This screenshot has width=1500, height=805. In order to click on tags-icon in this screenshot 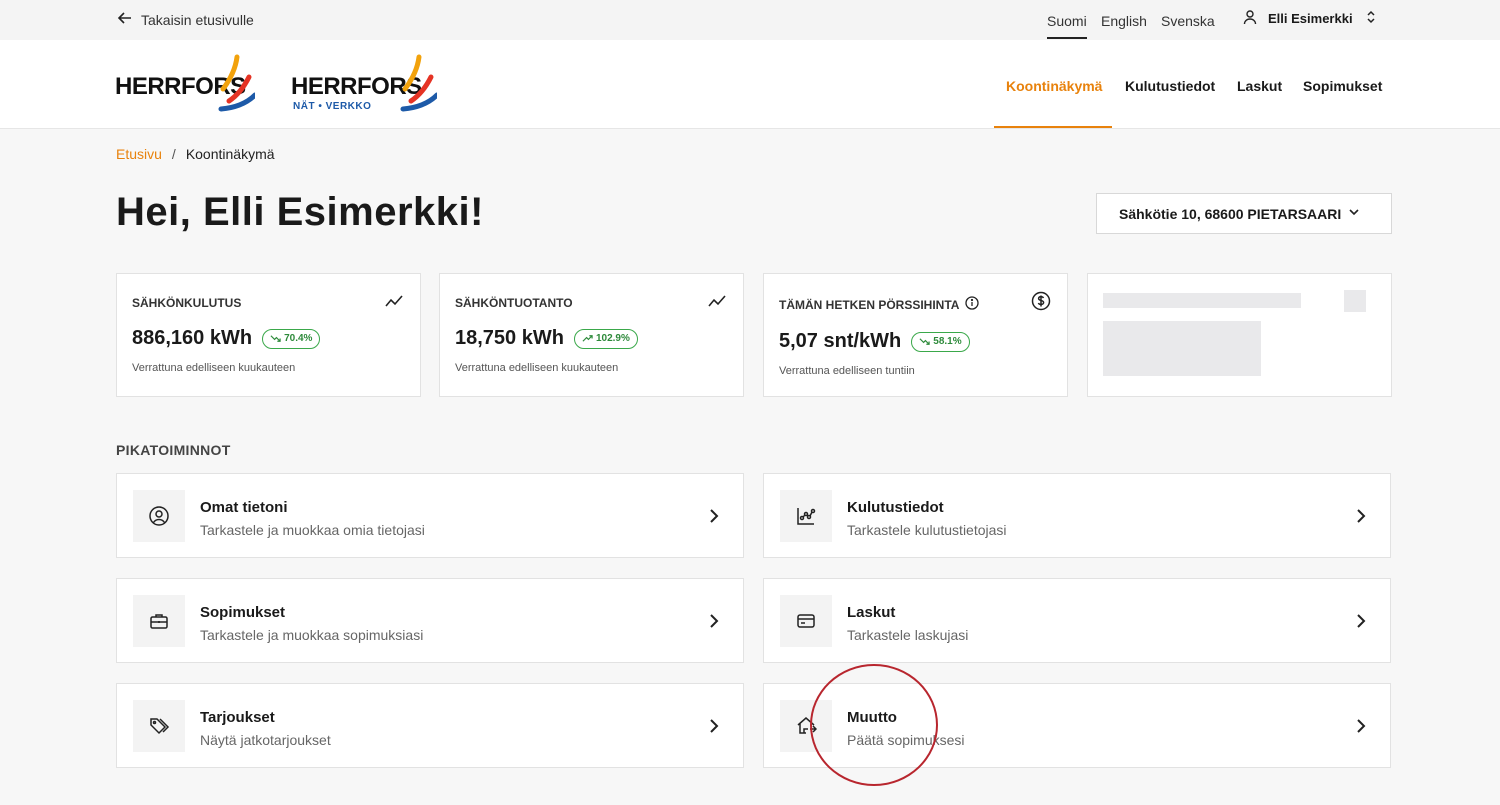, I will do `click(159, 726)`.